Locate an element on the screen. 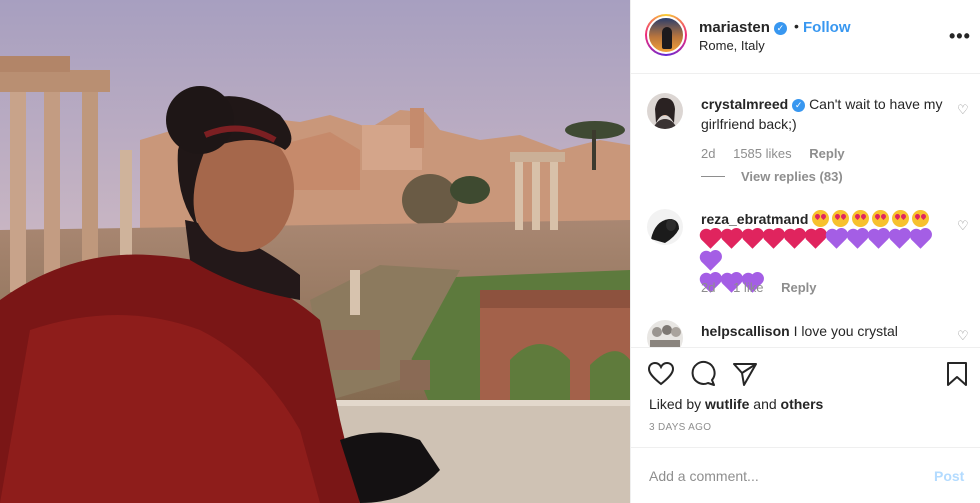 The width and height of the screenshot is (980, 503). post-header: mariasten ✓ • Follow Rome, Italy ••• is located at coordinates (805, 37).